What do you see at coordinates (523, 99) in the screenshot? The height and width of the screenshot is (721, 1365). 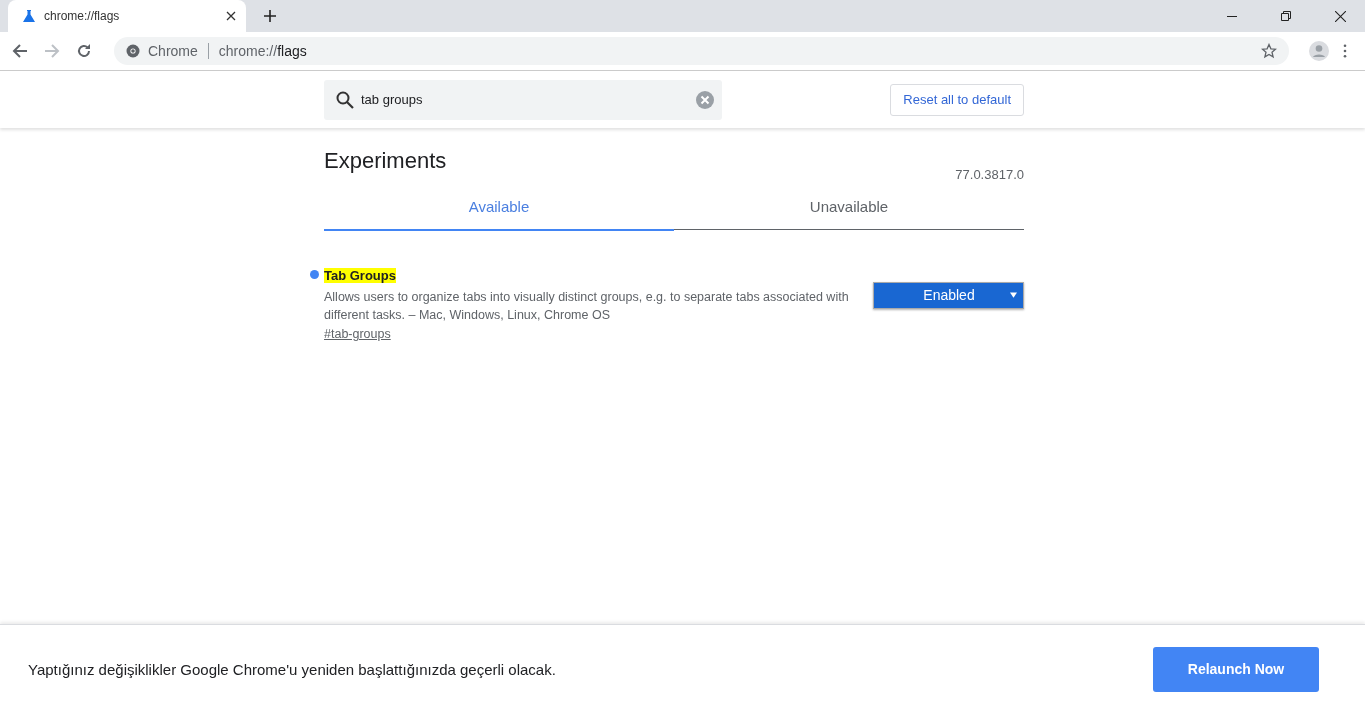 I see `search-field: tab groups` at bounding box center [523, 99].